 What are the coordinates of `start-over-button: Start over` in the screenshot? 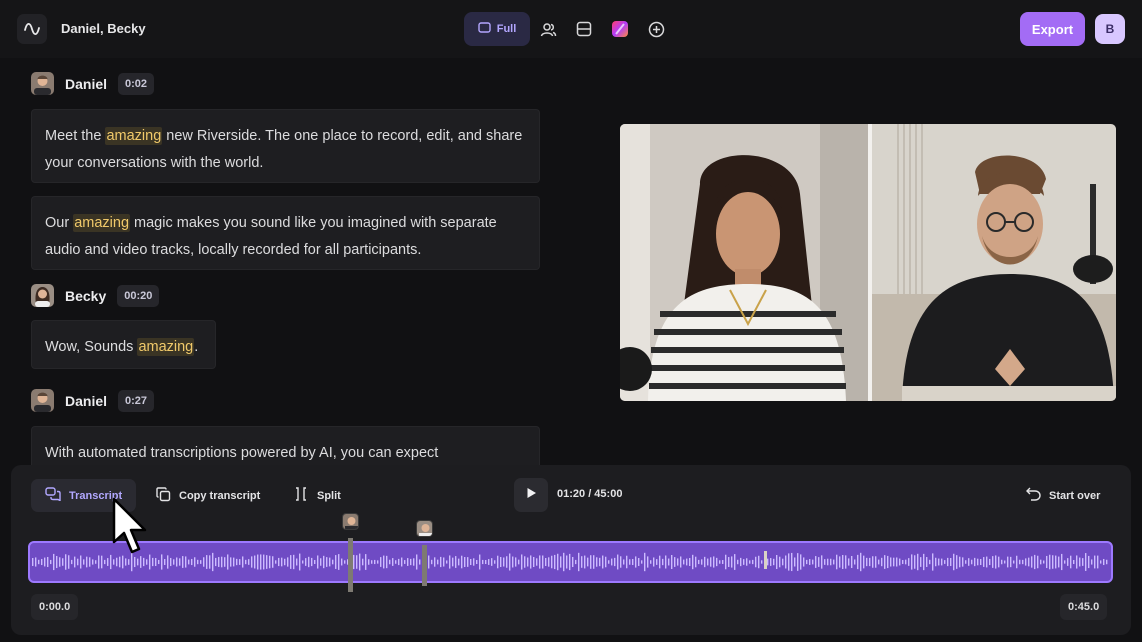 It's located at (1063, 495).